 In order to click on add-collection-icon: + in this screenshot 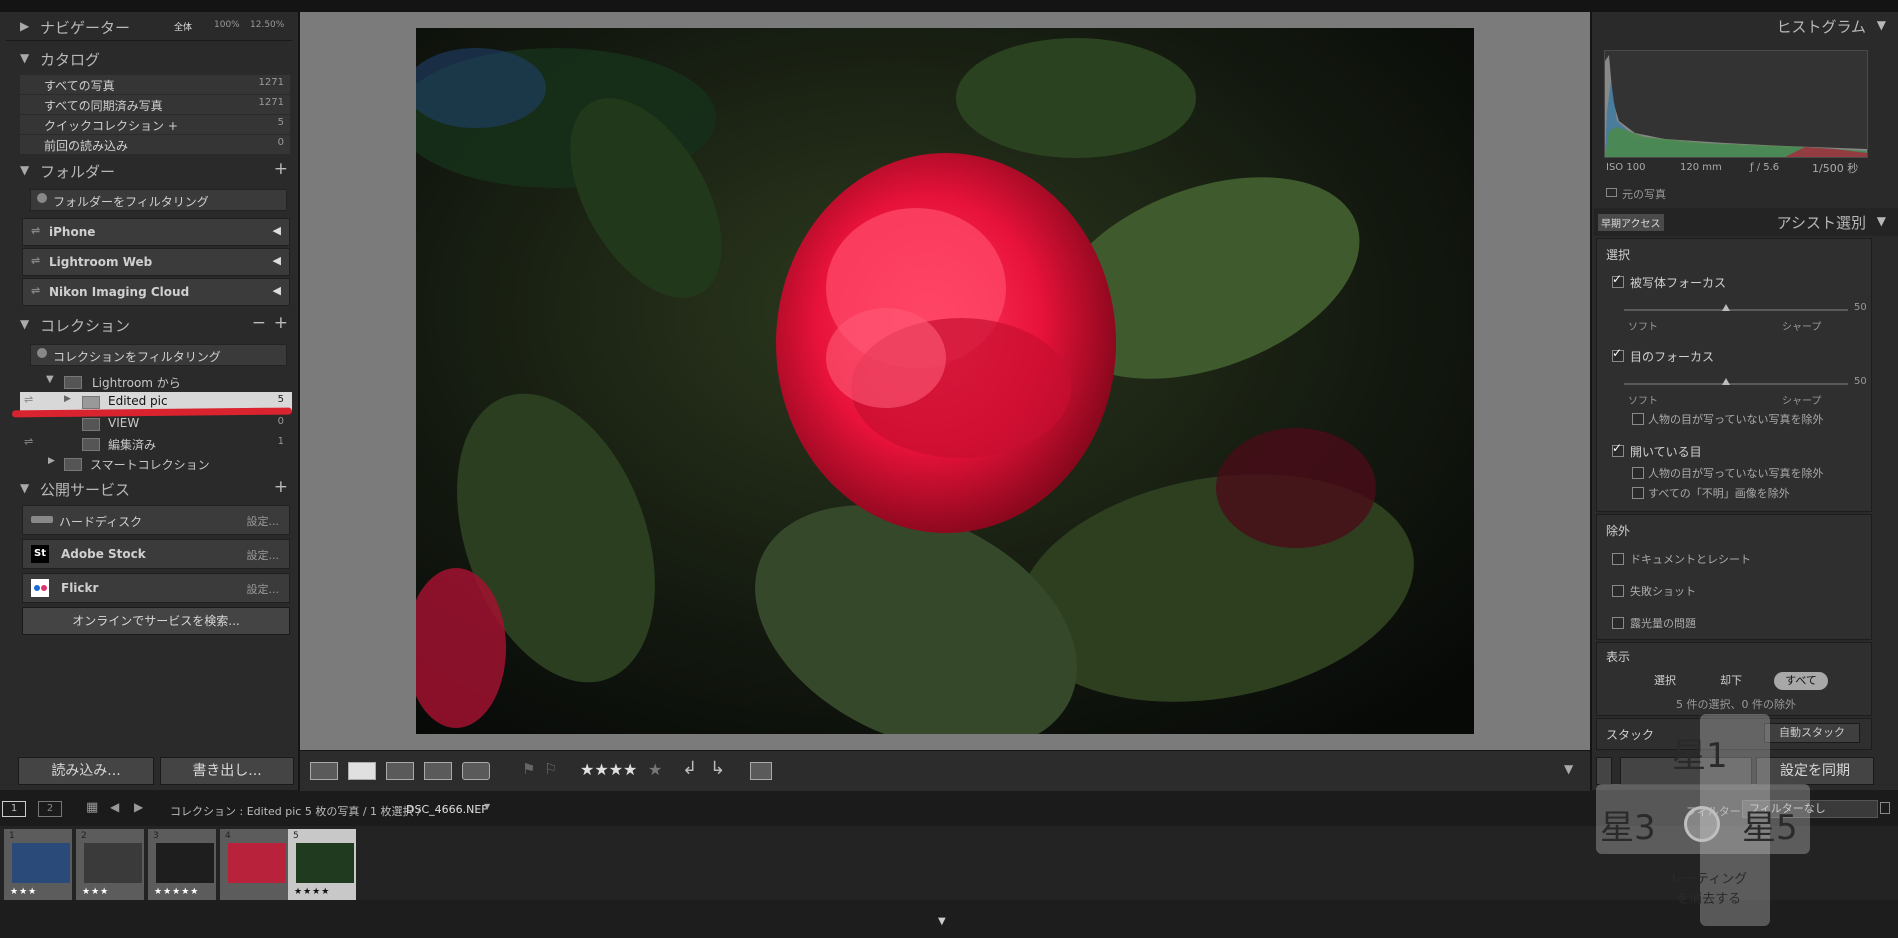, I will do `click(281, 323)`.